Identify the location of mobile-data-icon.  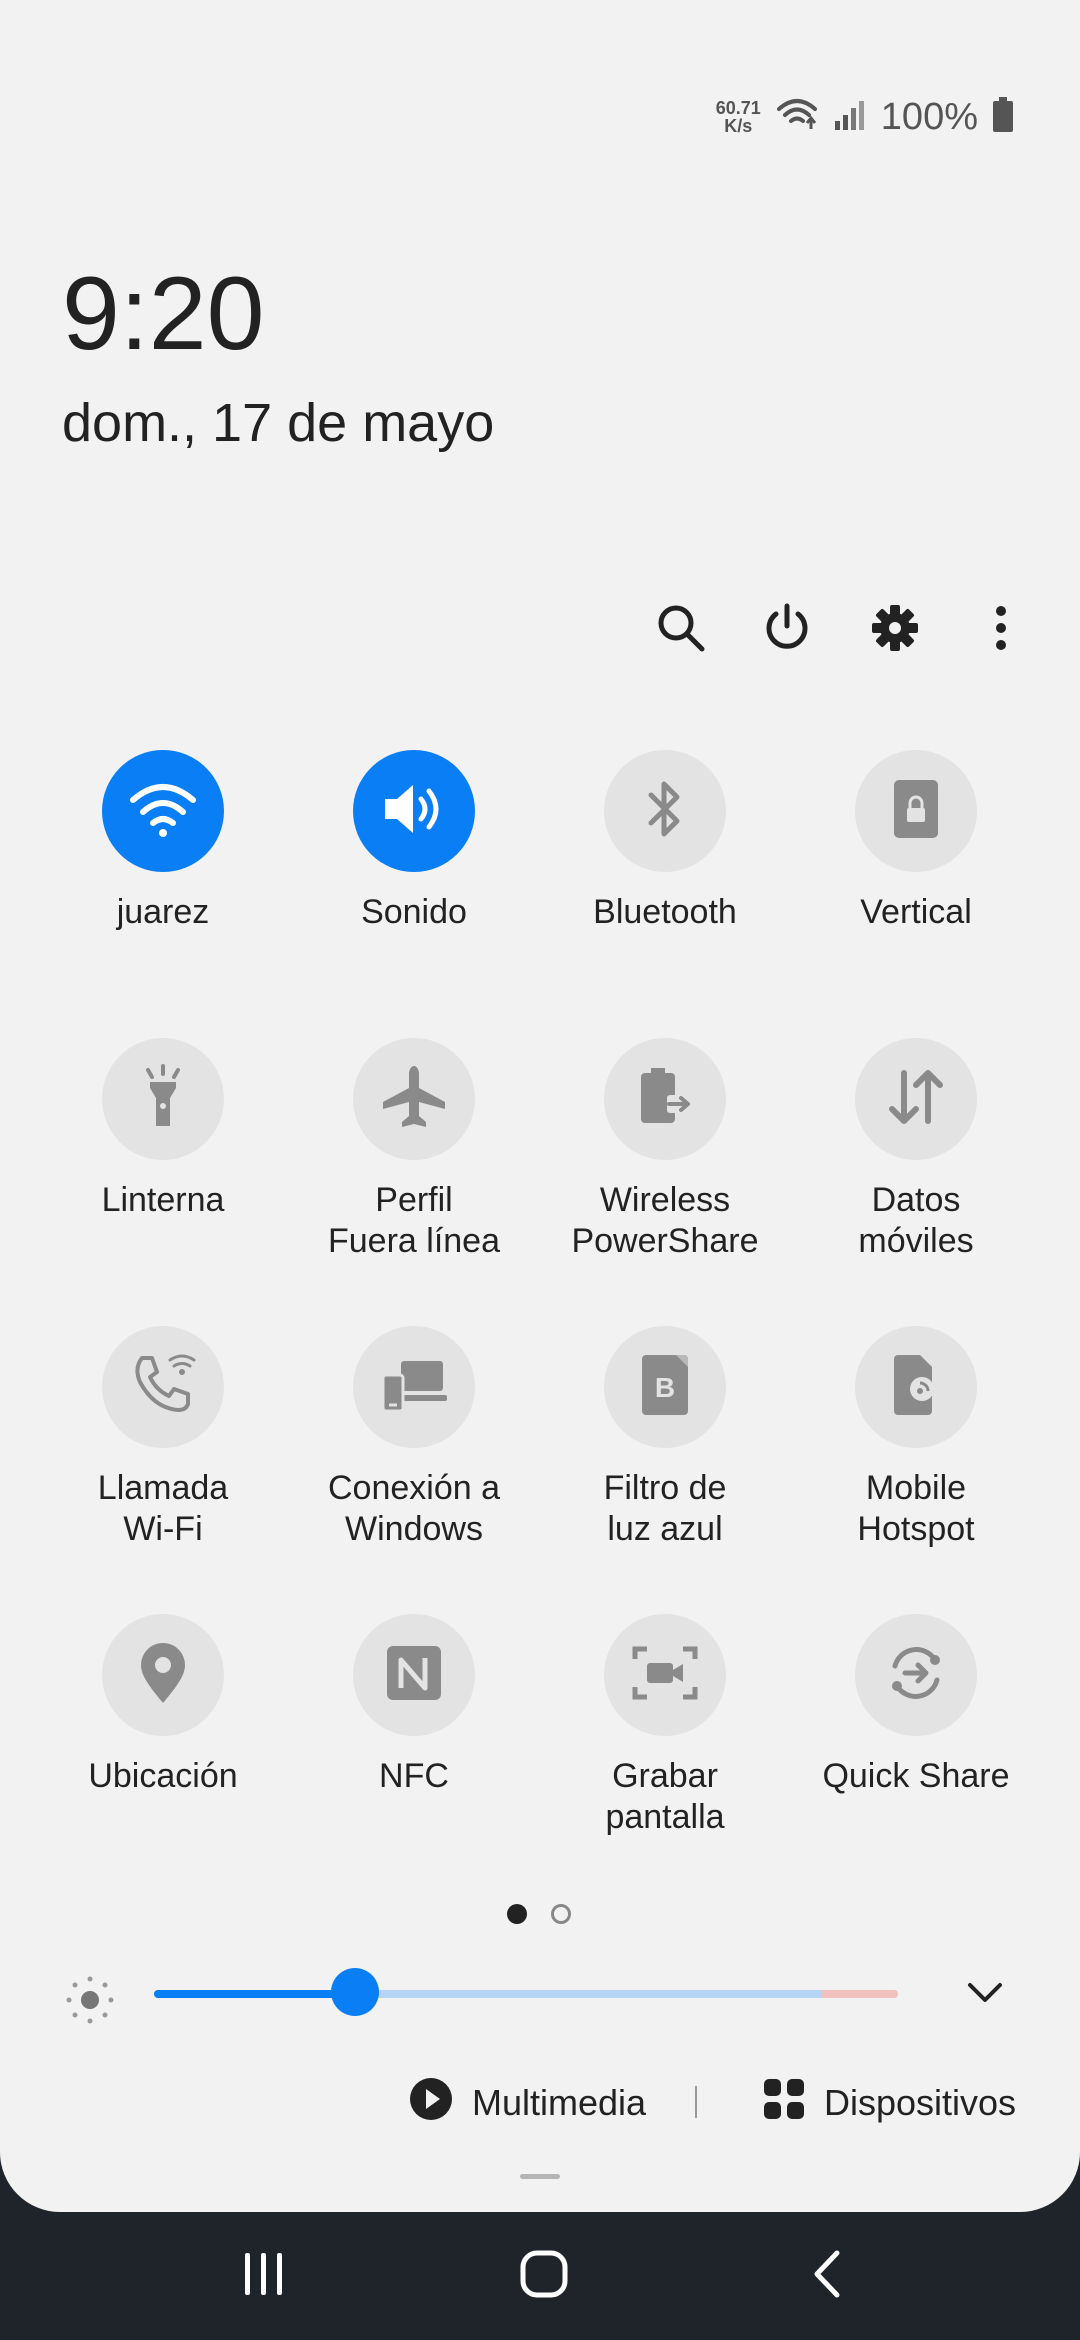
(916, 1099).